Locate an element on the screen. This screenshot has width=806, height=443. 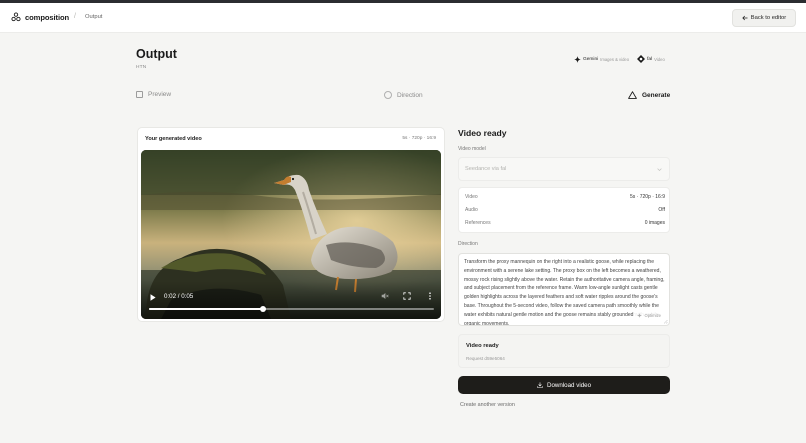
video-model-select: Seedance via fal is located at coordinates (564, 169).